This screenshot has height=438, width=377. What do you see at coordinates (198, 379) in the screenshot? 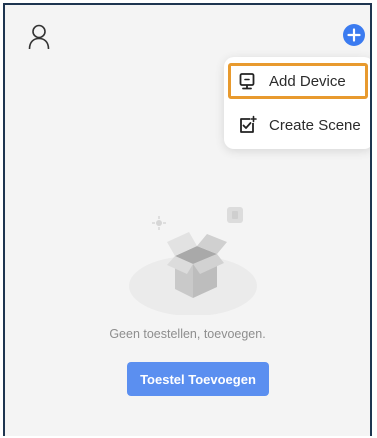
I see `add-device-button: Toestel Toevoegen` at bounding box center [198, 379].